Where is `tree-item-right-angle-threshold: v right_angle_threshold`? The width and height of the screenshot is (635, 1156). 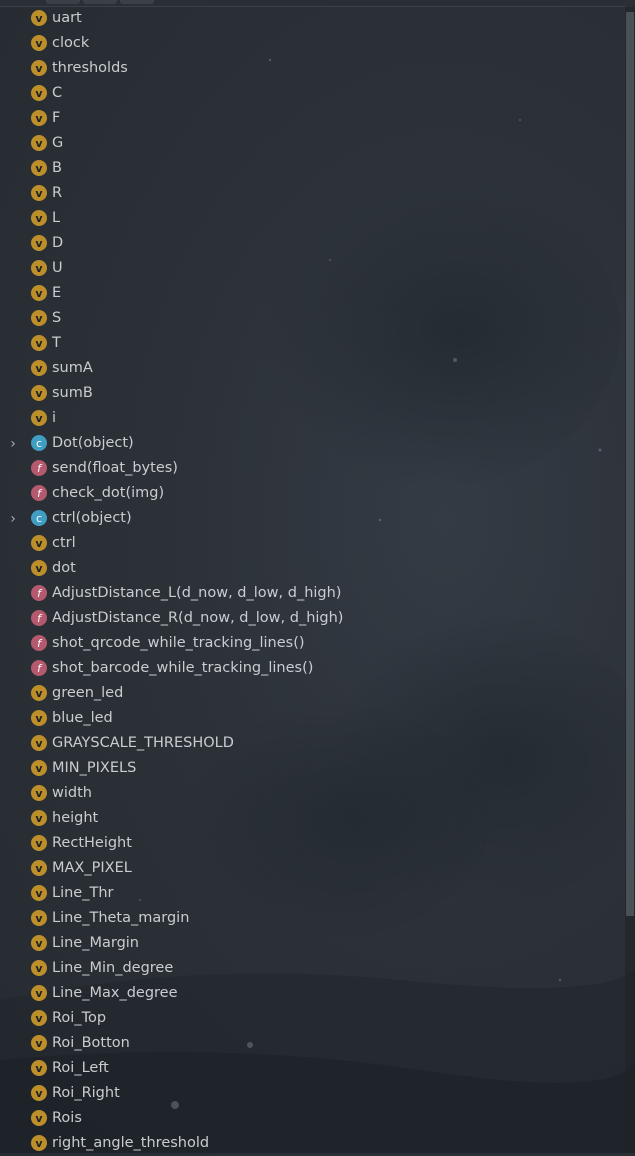 tree-item-right-angle-threshold: v right_angle_threshold is located at coordinates (312, 1143).